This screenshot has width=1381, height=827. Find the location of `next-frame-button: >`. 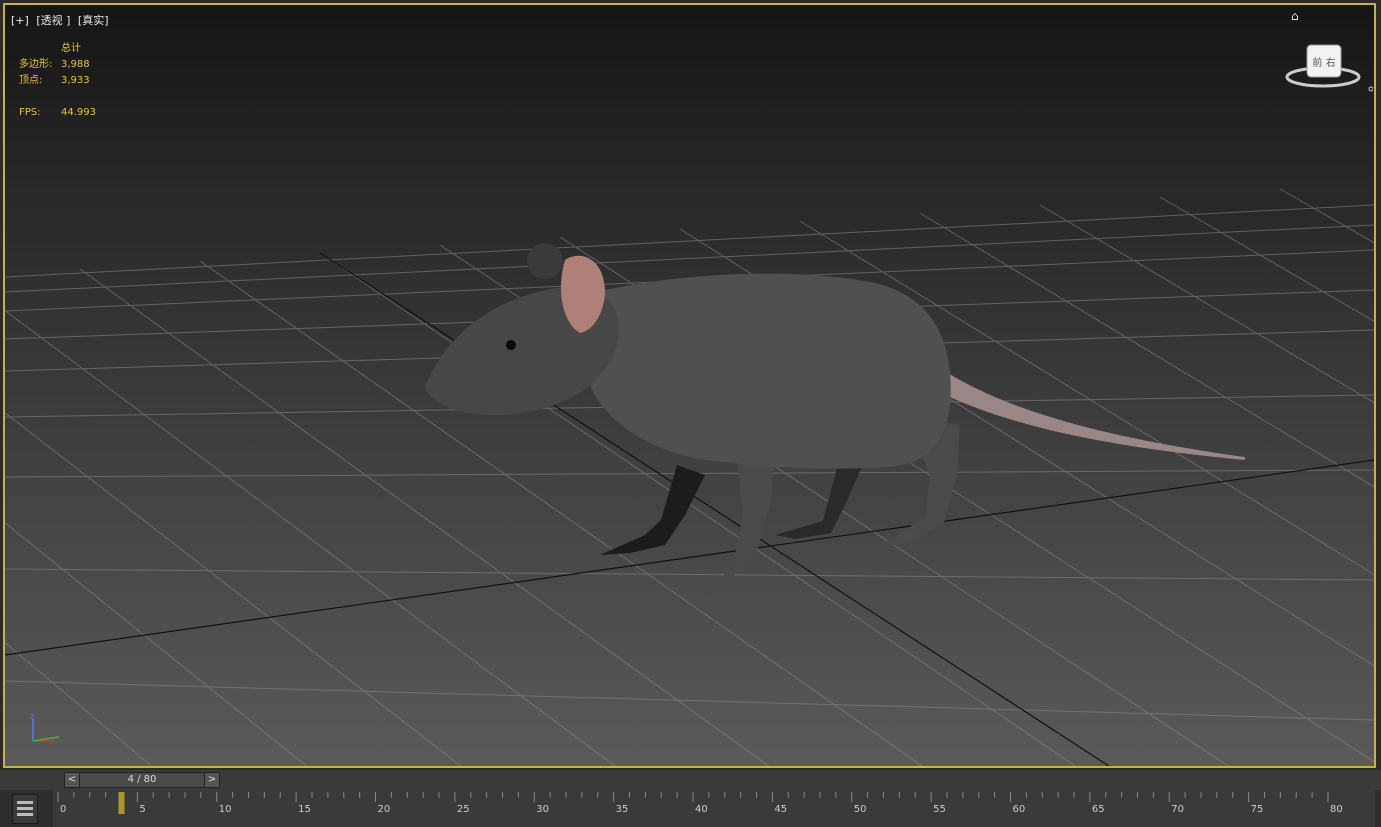

next-frame-button: > is located at coordinates (212, 780).